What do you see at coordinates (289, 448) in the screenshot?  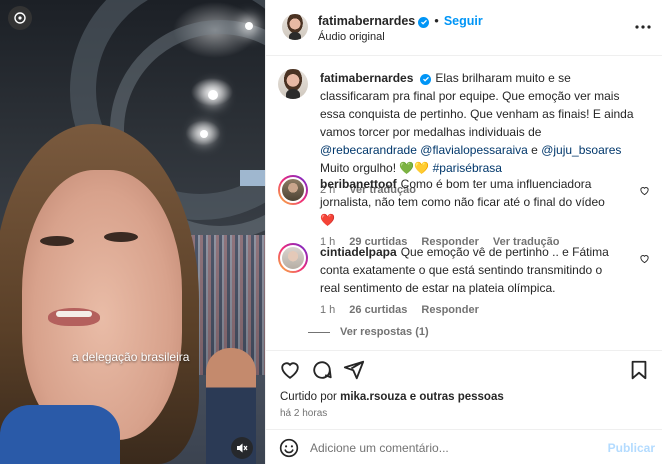 I see `emoji-icon` at bounding box center [289, 448].